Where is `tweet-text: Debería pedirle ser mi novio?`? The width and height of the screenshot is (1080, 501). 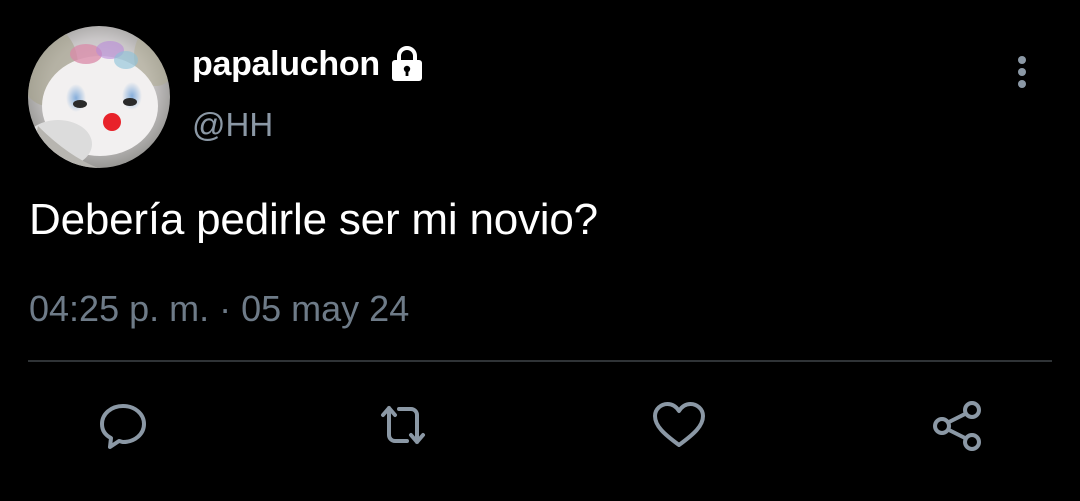 tweet-text: Debería pedirle ser mi novio? is located at coordinates (313, 219).